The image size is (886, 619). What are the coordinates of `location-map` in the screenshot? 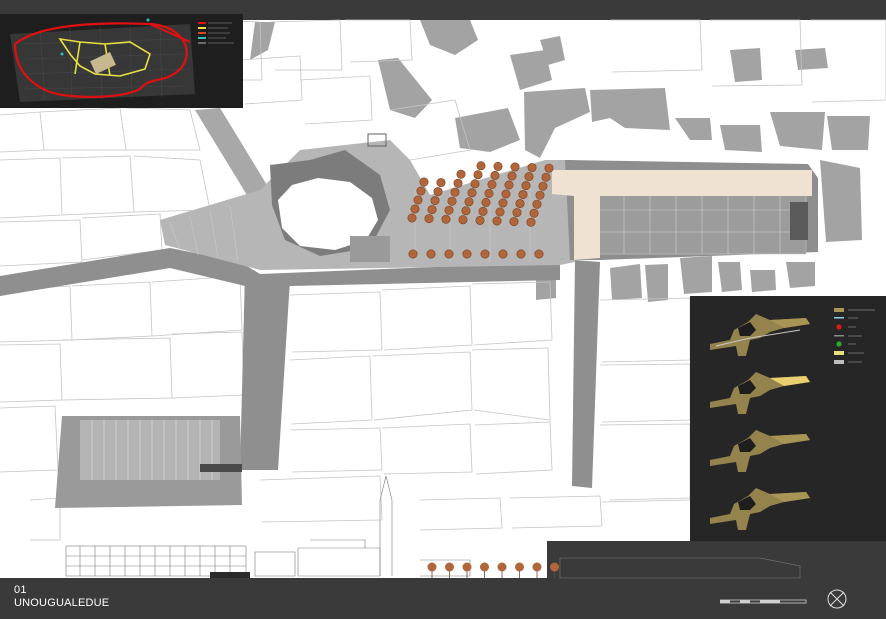 It's located at (121, 61).